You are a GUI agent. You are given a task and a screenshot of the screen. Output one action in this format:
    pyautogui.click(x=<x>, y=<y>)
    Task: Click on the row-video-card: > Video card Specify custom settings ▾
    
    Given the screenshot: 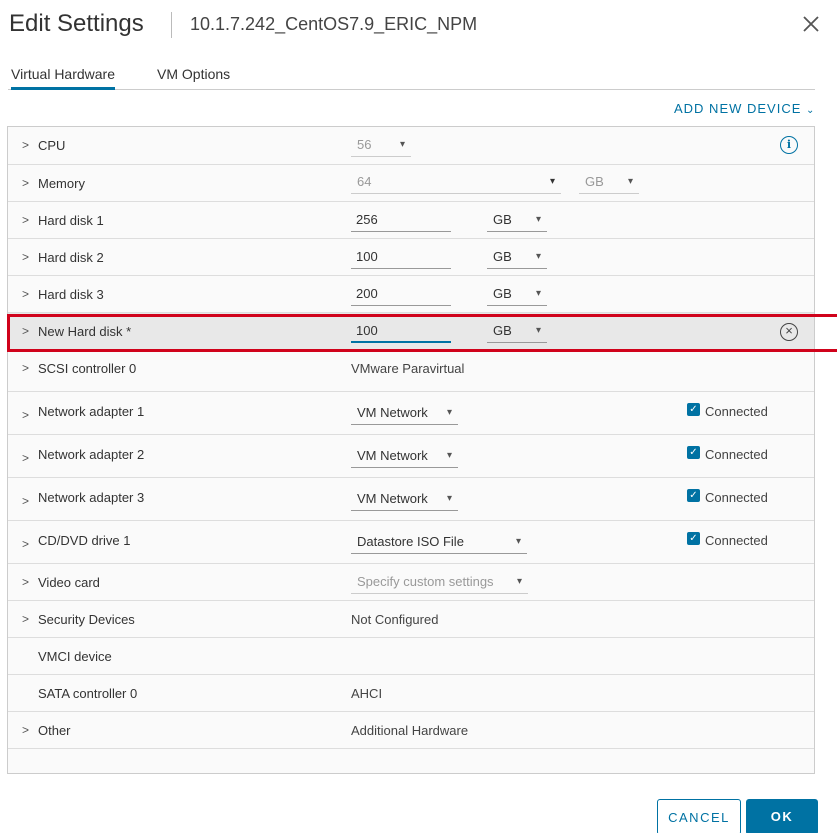 What is the action you would take?
    pyautogui.click(x=411, y=582)
    